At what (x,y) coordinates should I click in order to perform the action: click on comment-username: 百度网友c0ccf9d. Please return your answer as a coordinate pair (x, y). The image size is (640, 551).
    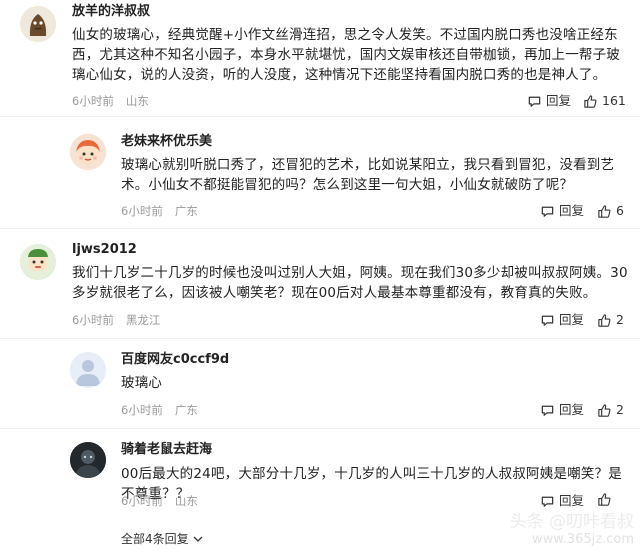
    Looking at the image, I should click on (175, 360).